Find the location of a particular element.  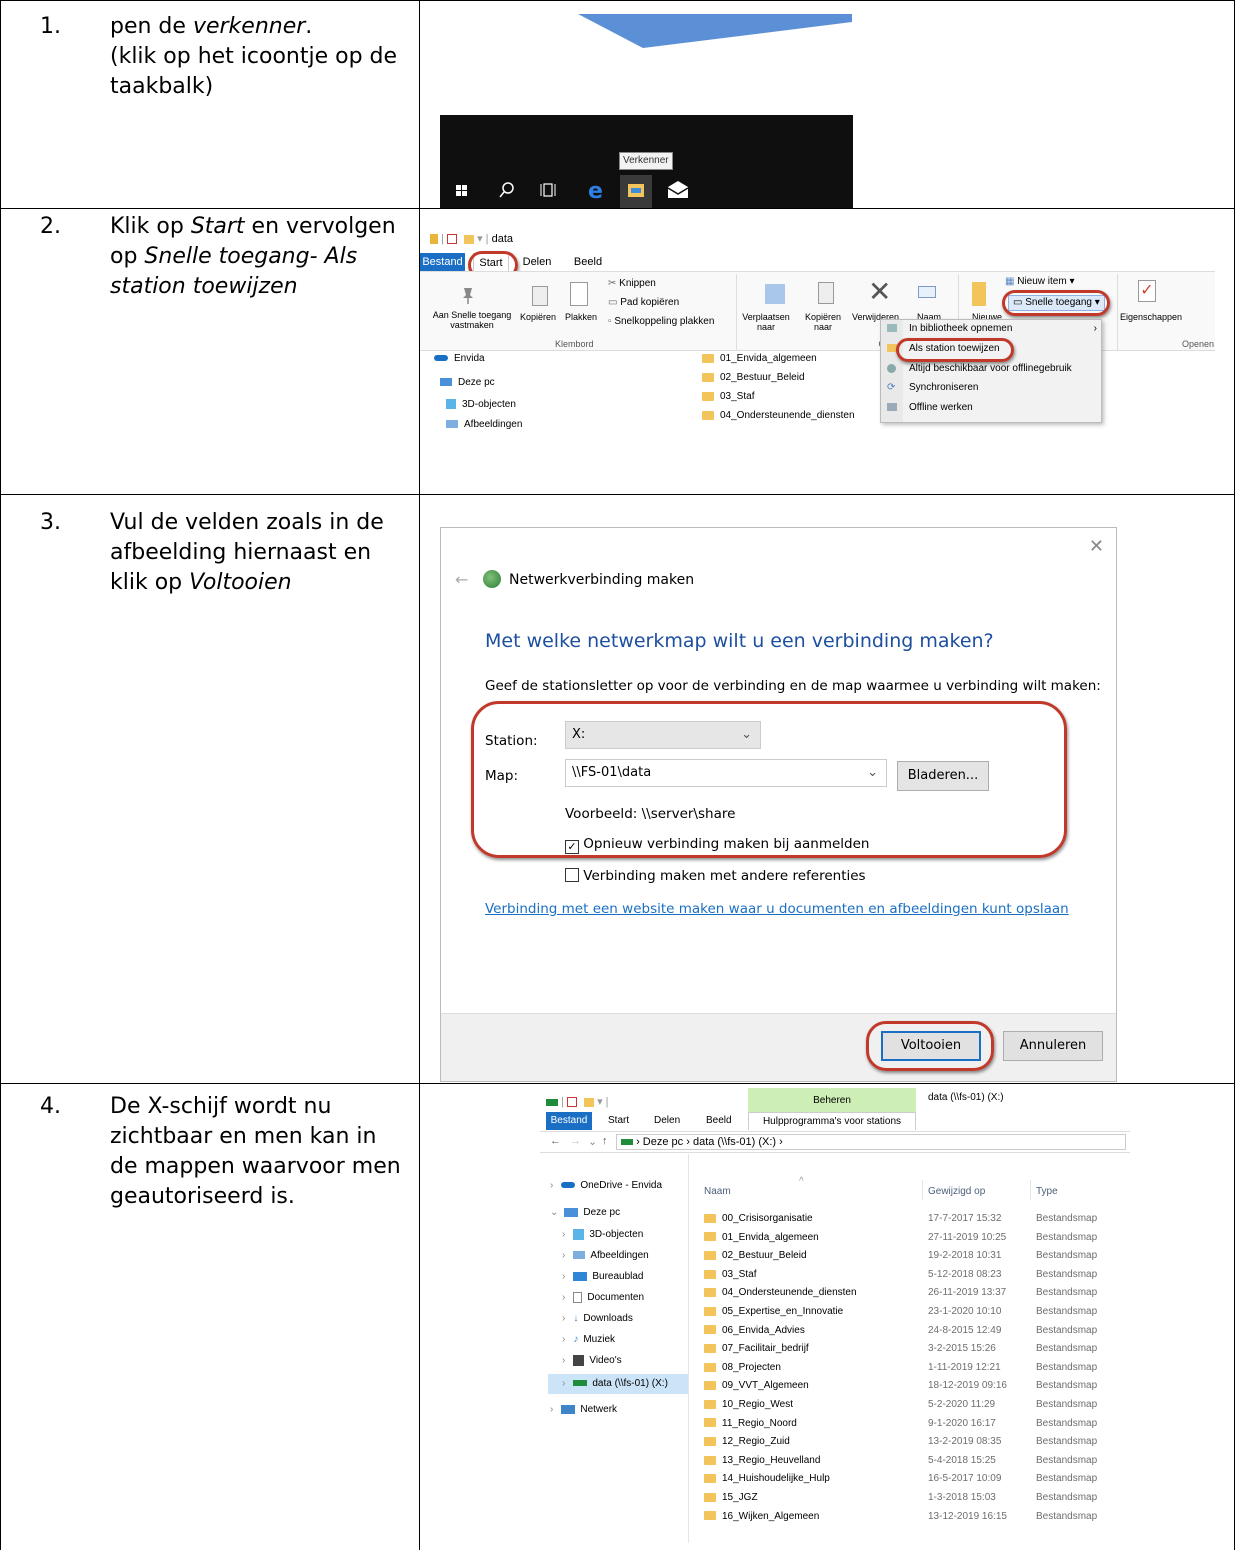

step-number: 1. is located at coordinates (50, 26).